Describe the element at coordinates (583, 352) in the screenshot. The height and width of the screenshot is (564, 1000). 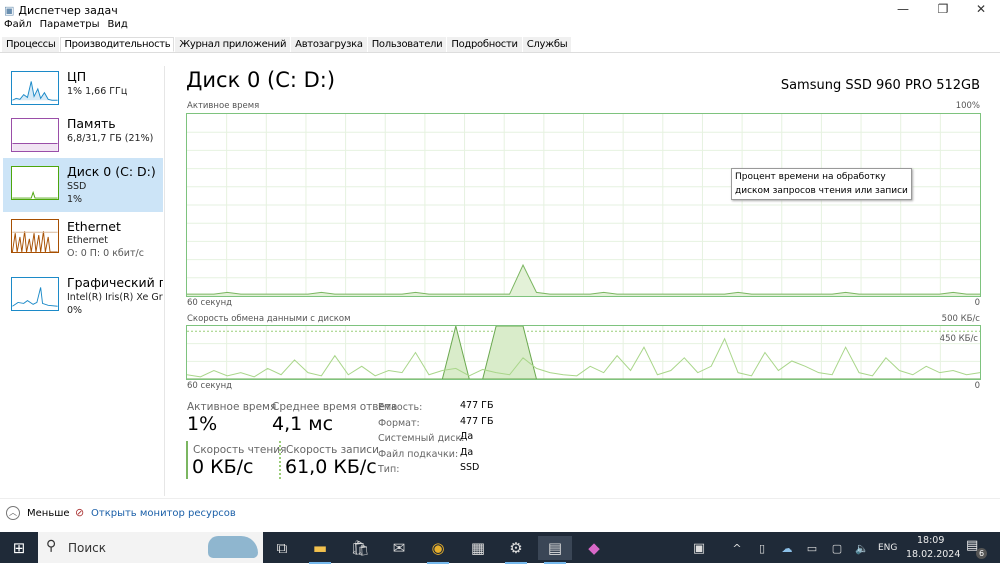
I see `transfer-rate-graph` at that location.